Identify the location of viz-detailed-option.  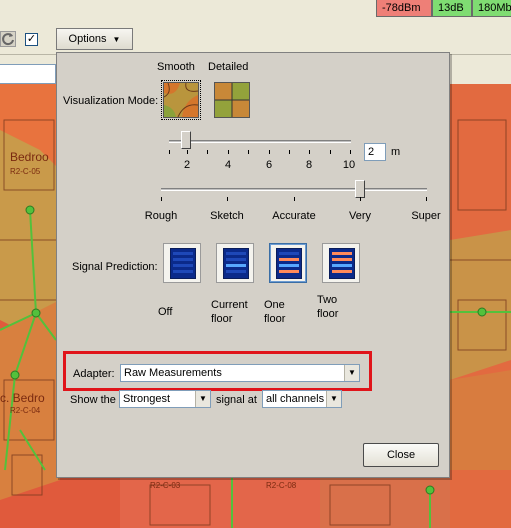
(232, 100).